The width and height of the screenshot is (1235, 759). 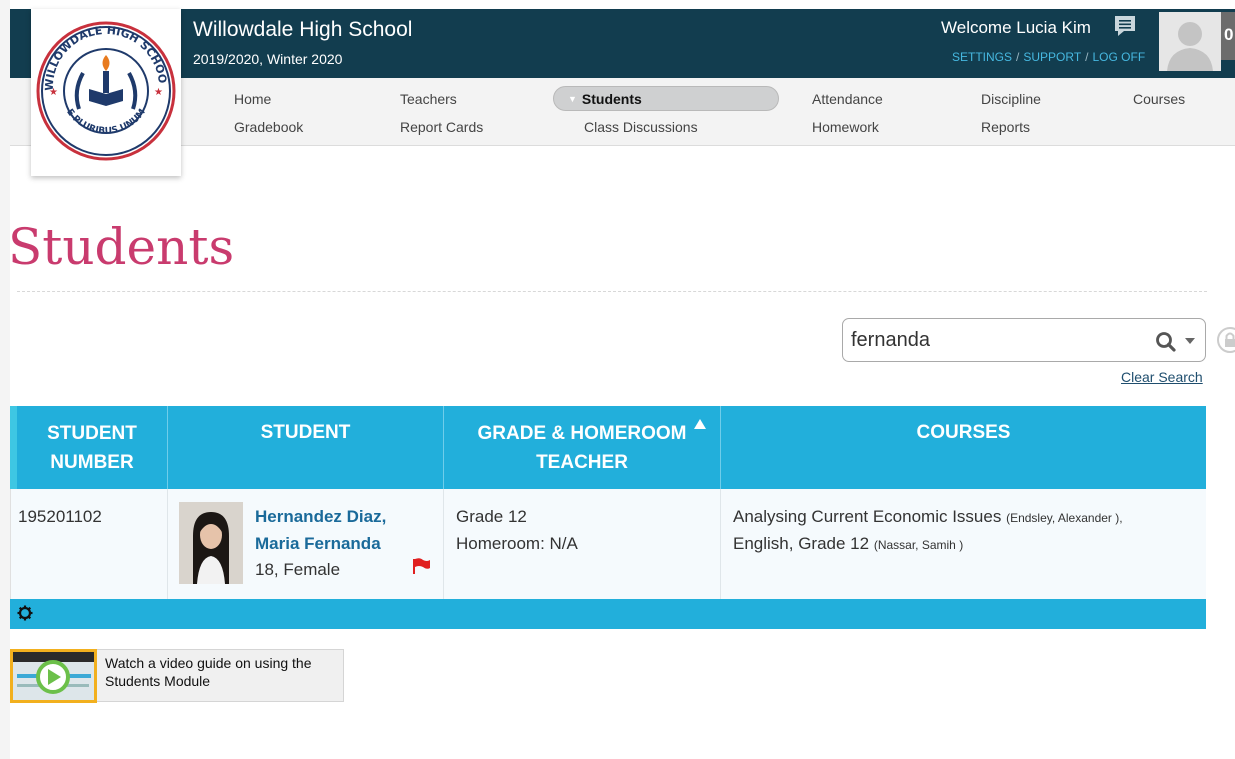 I want to click on nav-item-report-cards: Report Cards, so click(x=441, y=127).